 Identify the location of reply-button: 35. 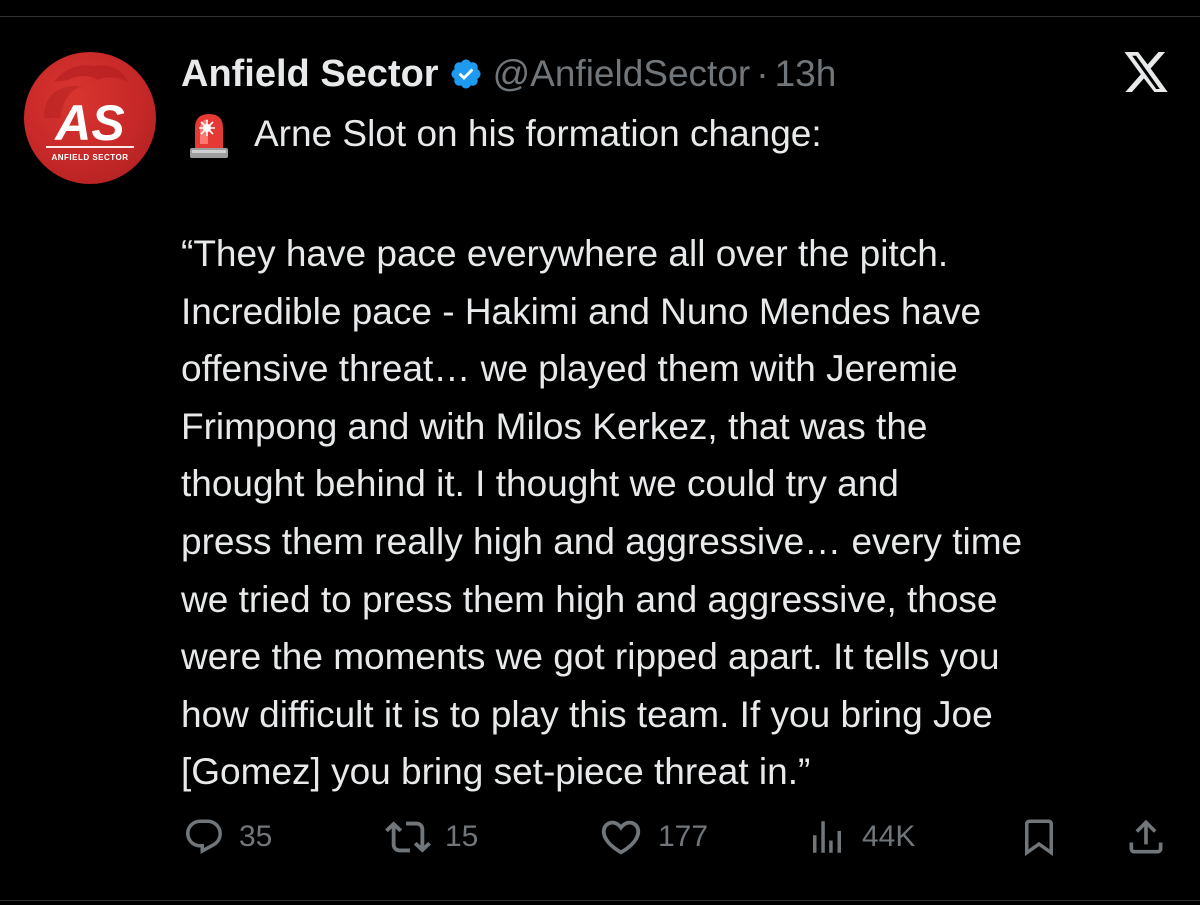
(227, 837).